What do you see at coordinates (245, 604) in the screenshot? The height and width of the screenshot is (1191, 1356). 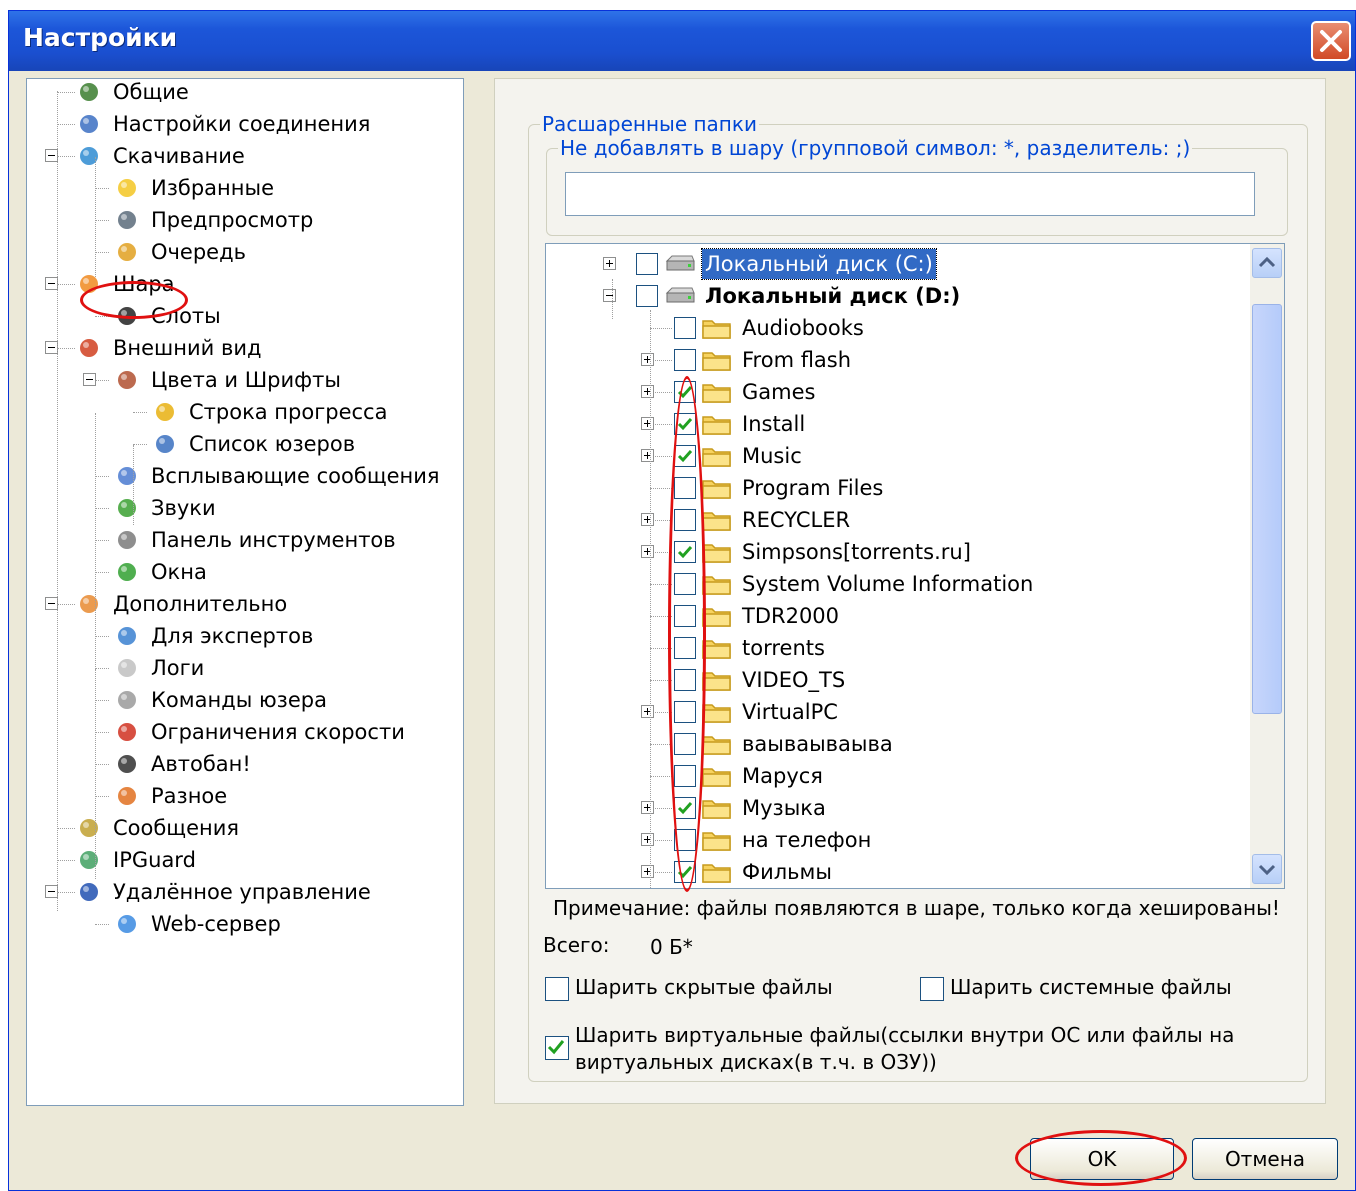 I see `nav-item: Дополнительно` at bounding box center [245, 604].